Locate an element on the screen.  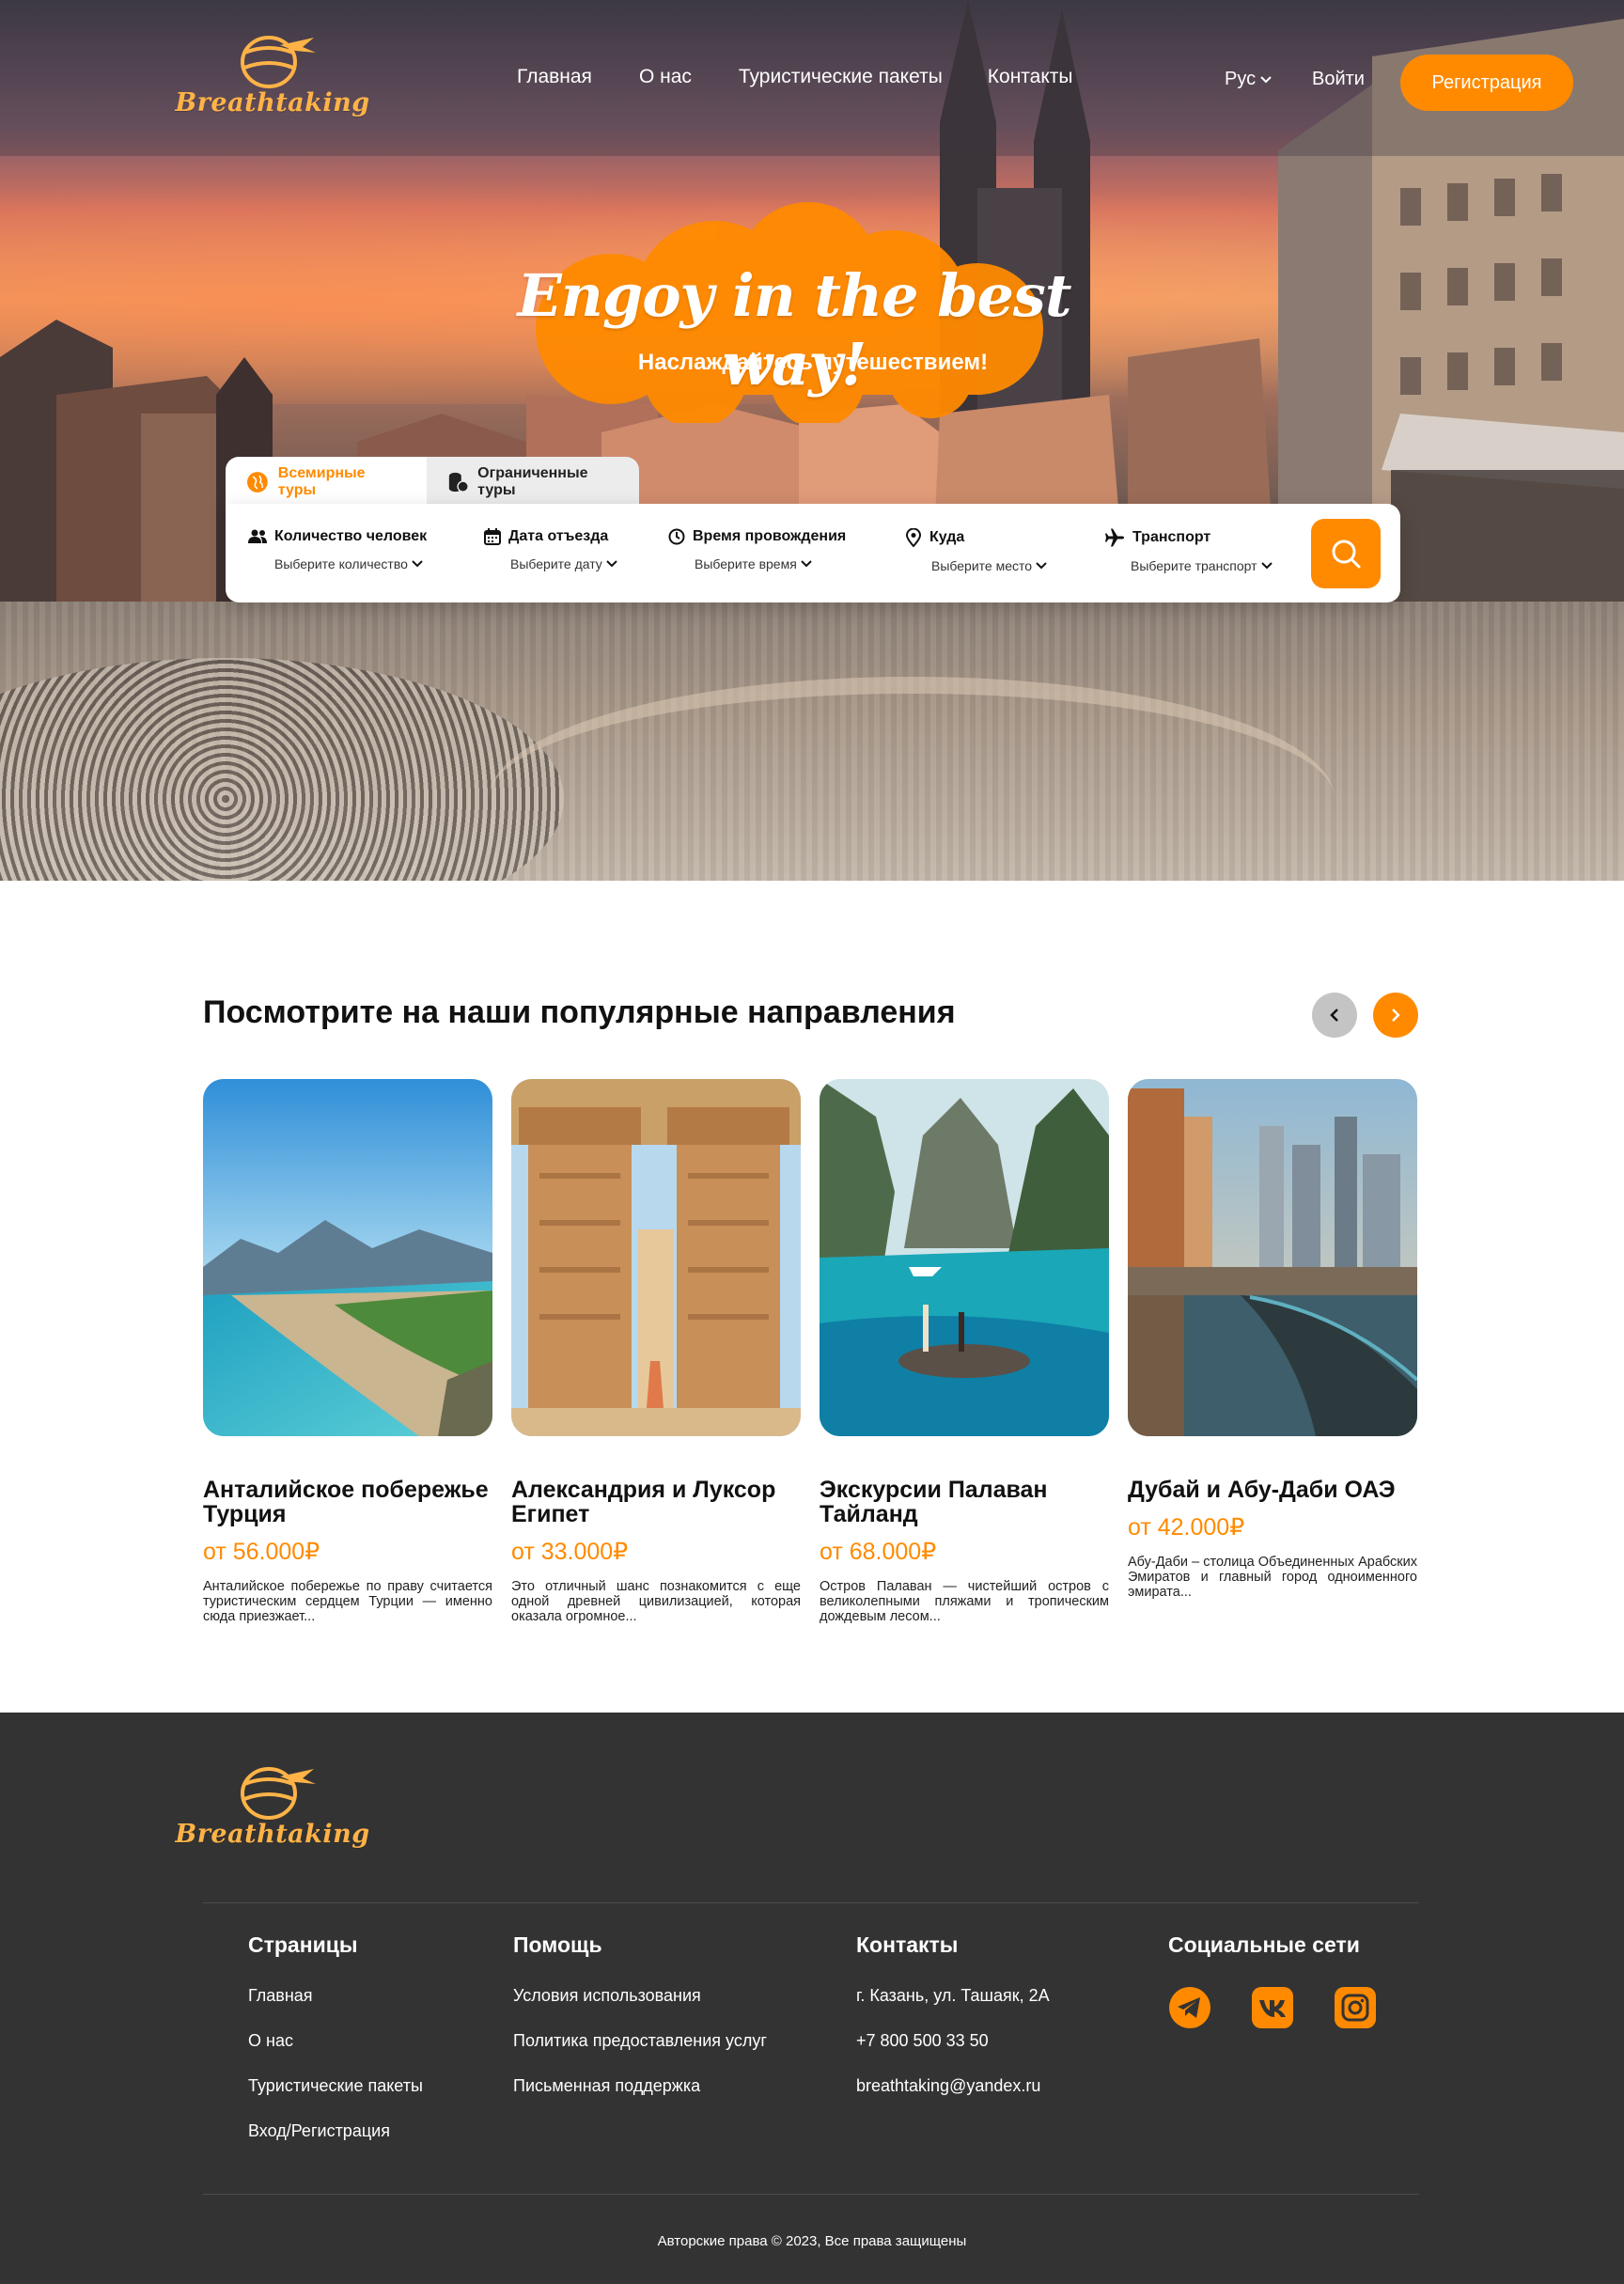
calendar-icon is located at coordinates (493, 536).